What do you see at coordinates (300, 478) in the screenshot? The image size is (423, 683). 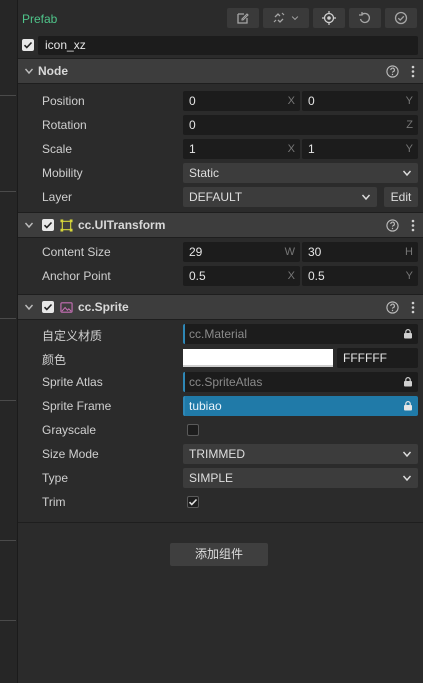 I see `type-select: SIMPLE` at bounding box center [300, 478].